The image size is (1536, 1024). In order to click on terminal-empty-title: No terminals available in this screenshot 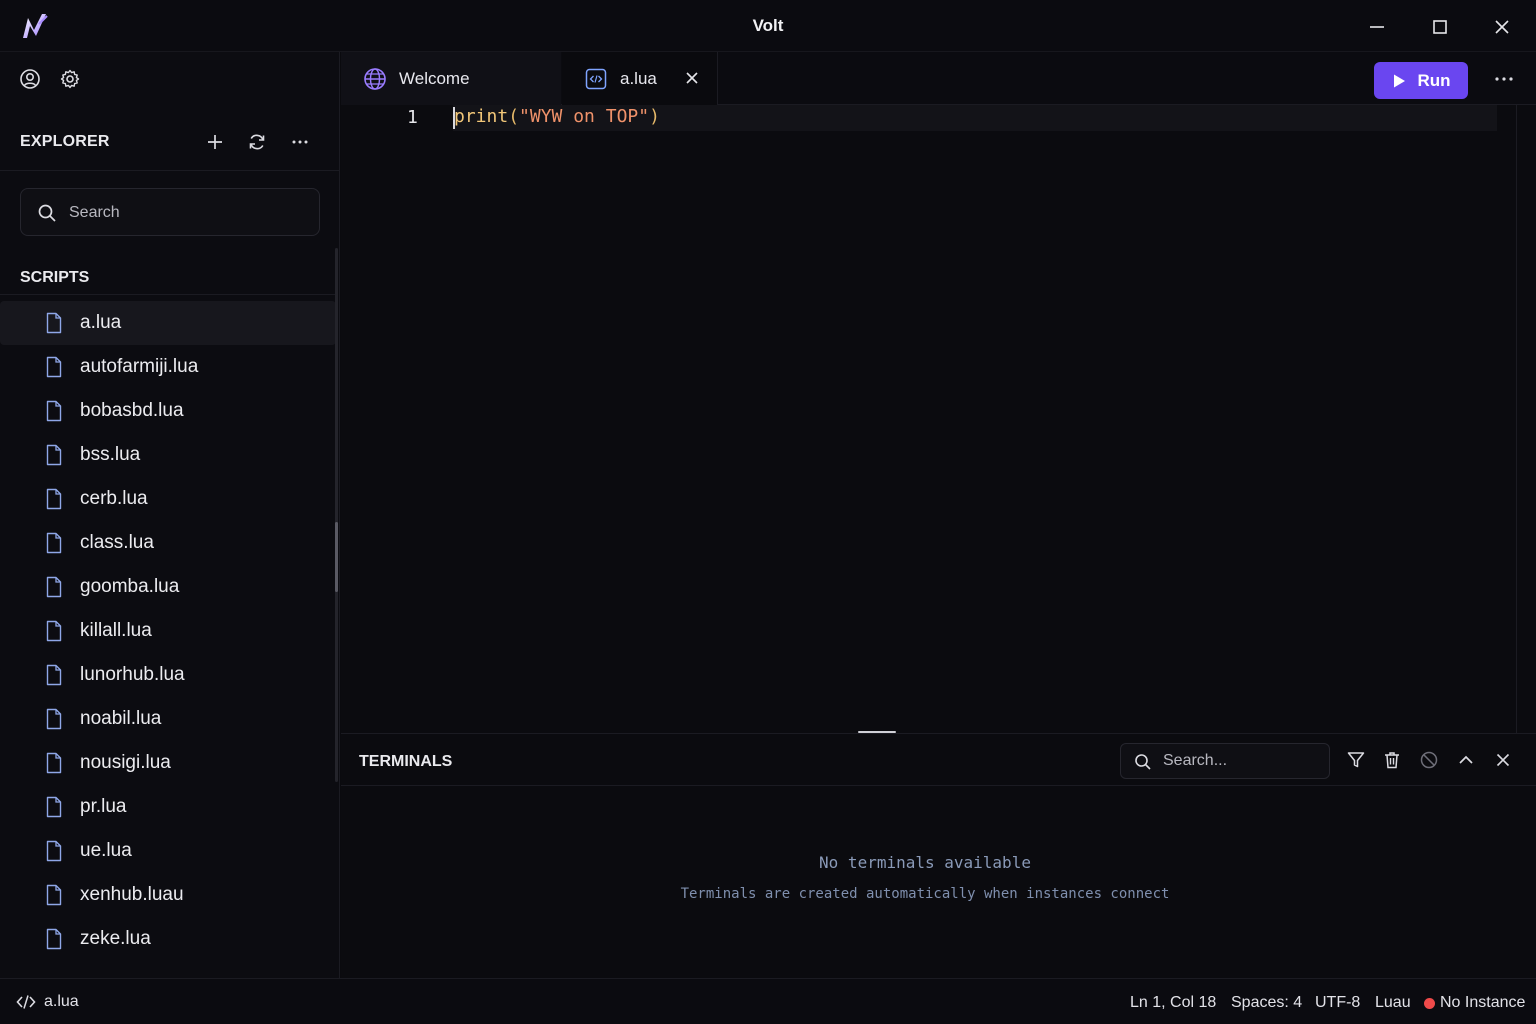, I will do `click(925, 862)`.